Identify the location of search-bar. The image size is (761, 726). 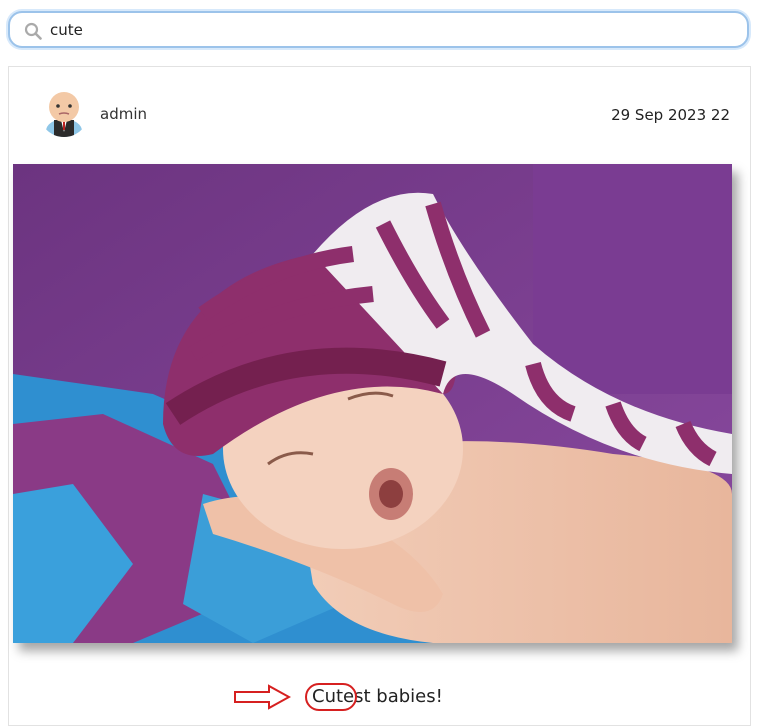
(378, 29).